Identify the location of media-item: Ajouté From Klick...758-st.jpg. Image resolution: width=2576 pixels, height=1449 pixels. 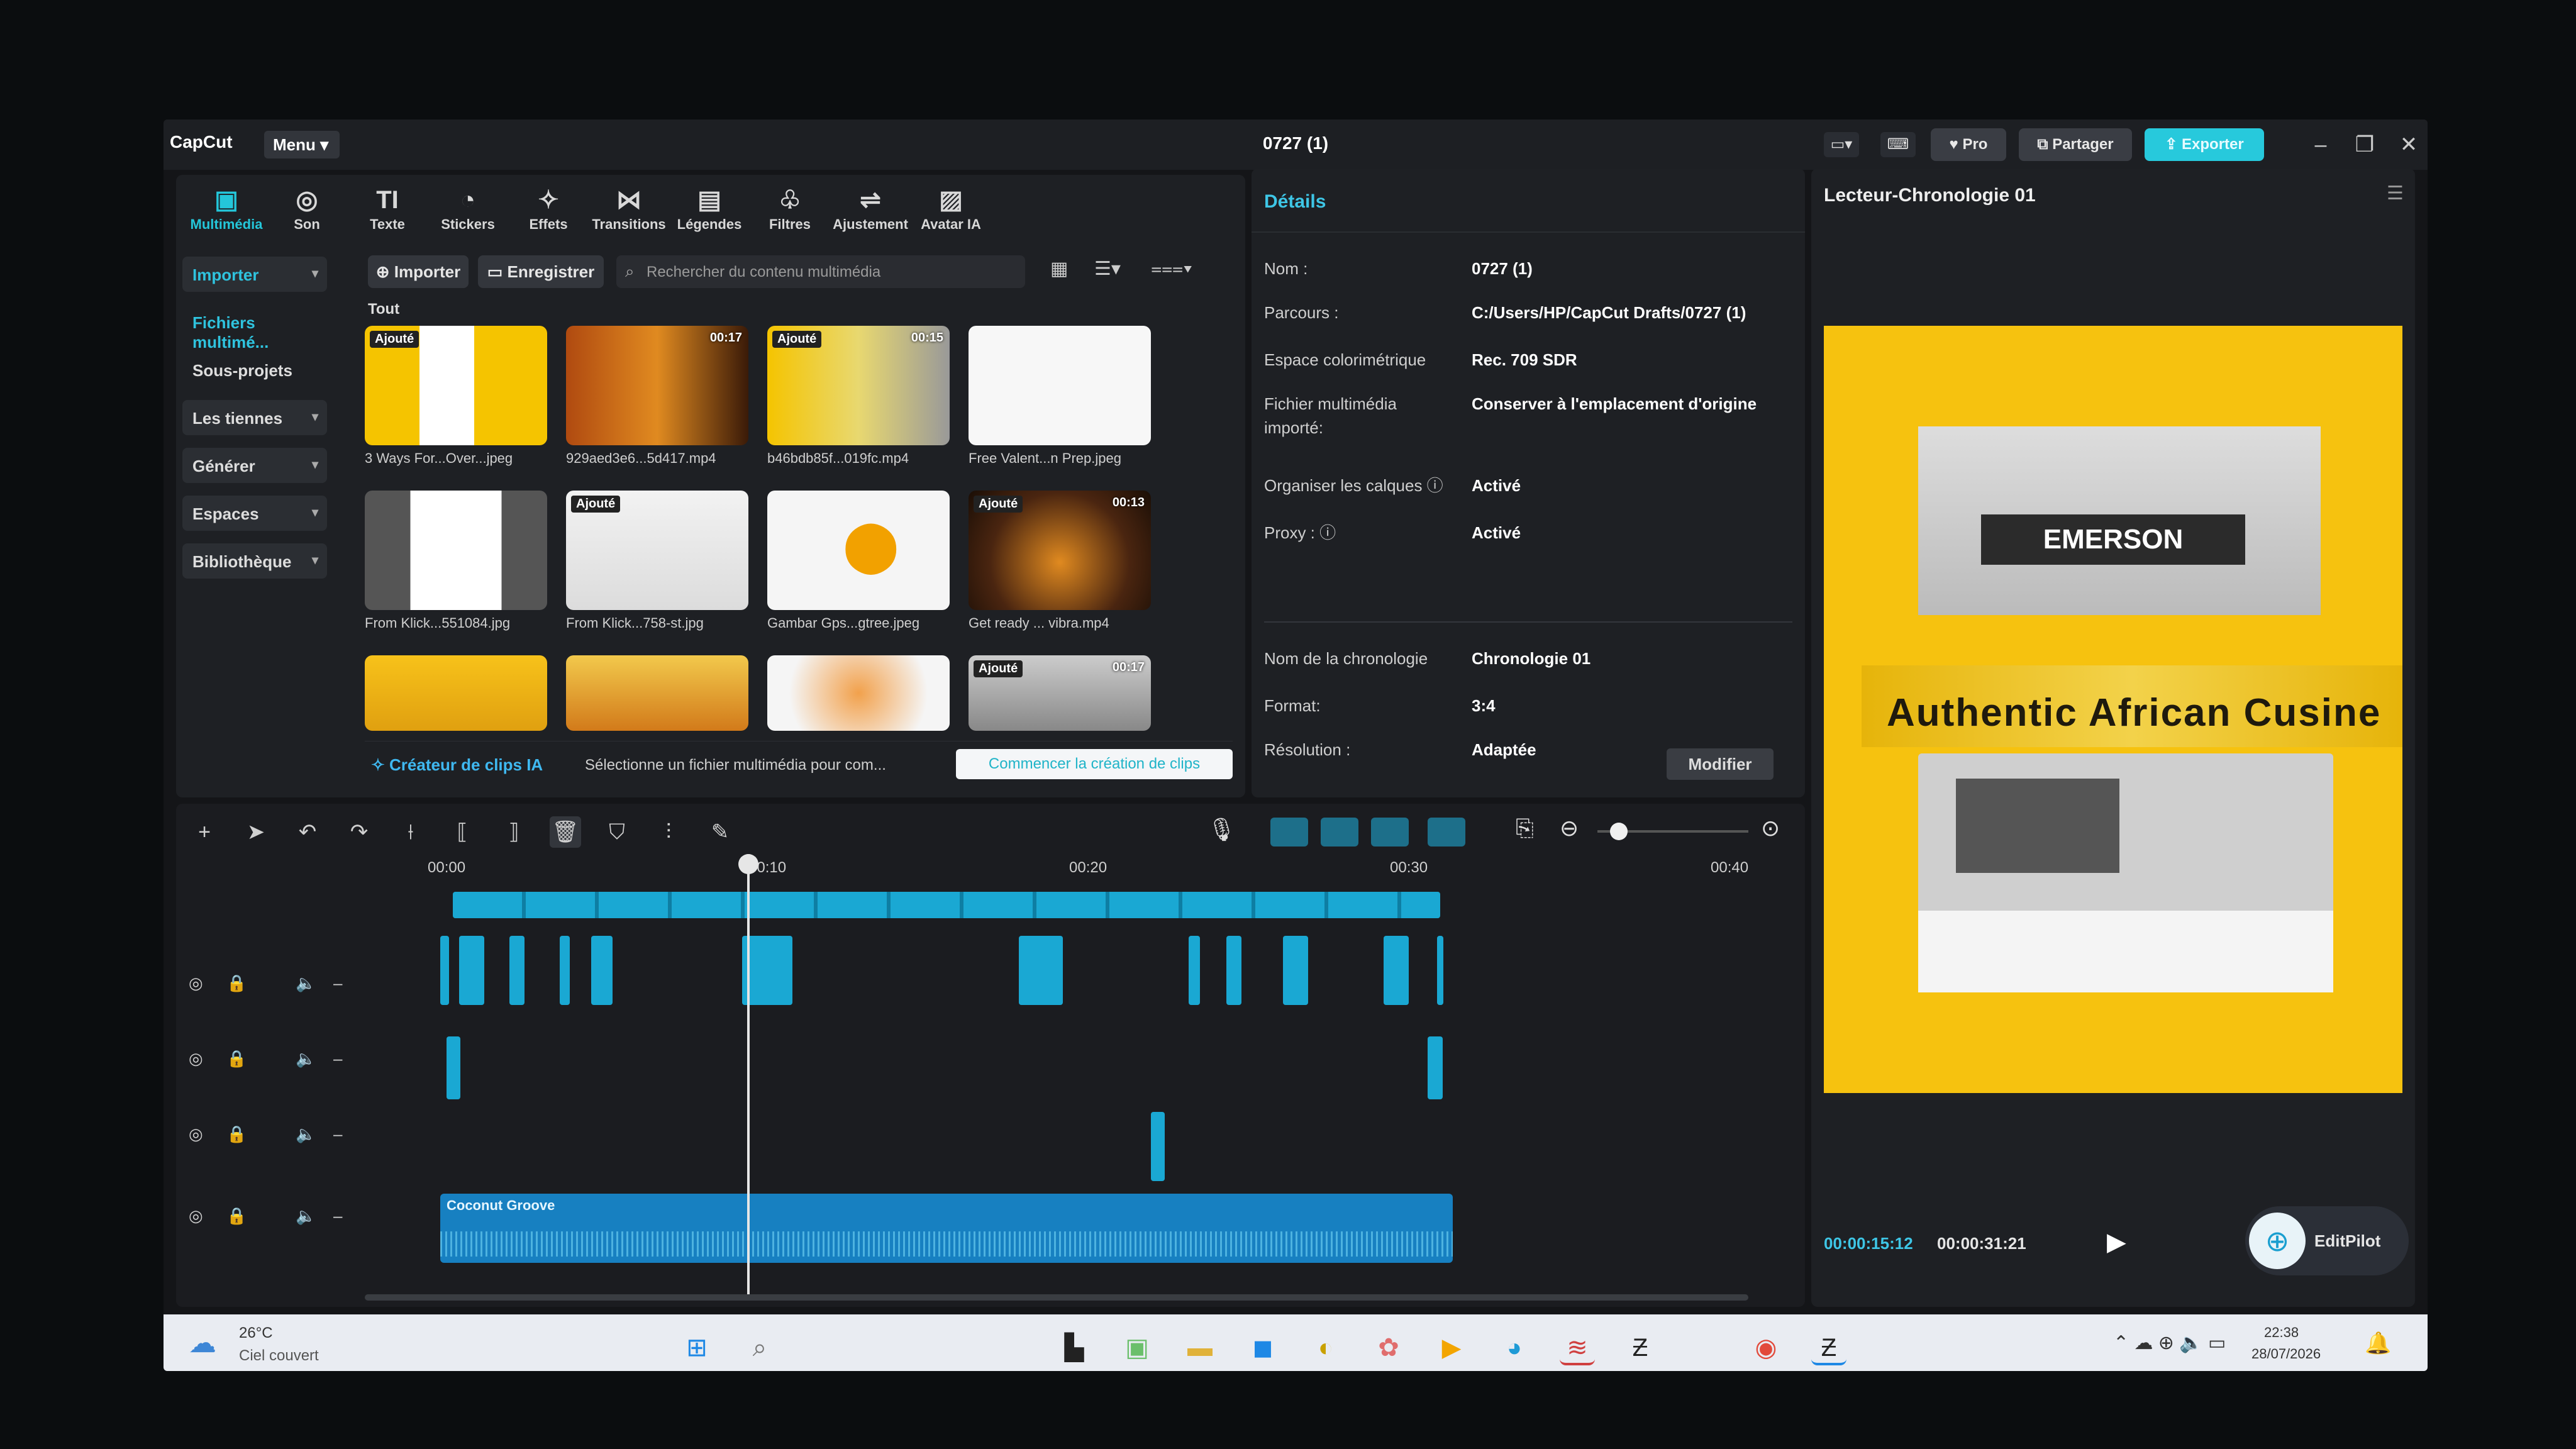
(657, 561).